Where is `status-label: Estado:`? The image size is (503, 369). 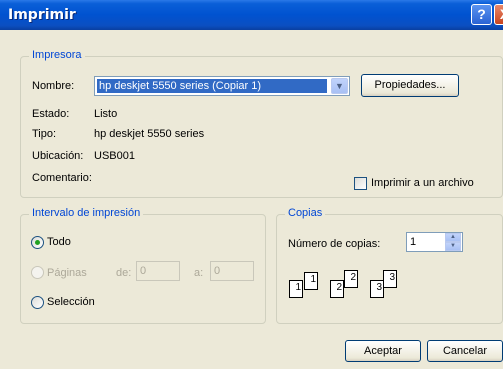
status-label: Estado: is located at coordinates (51, 114).